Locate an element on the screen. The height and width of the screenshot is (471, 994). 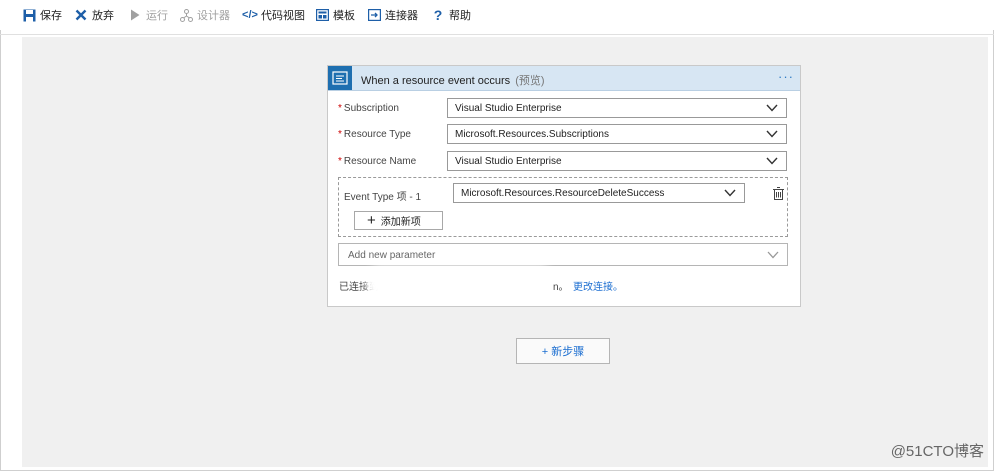
code-view-button: </> 代码视图 is located at coordinates (273, 15).